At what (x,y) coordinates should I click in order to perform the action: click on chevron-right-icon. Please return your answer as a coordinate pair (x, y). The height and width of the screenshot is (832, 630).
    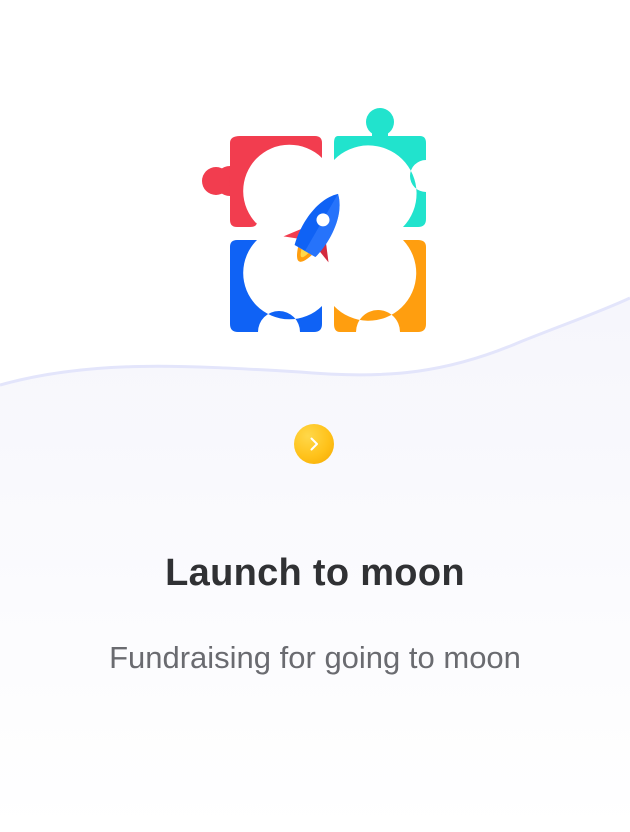
    Looking at the image, I should click on (314, 444).